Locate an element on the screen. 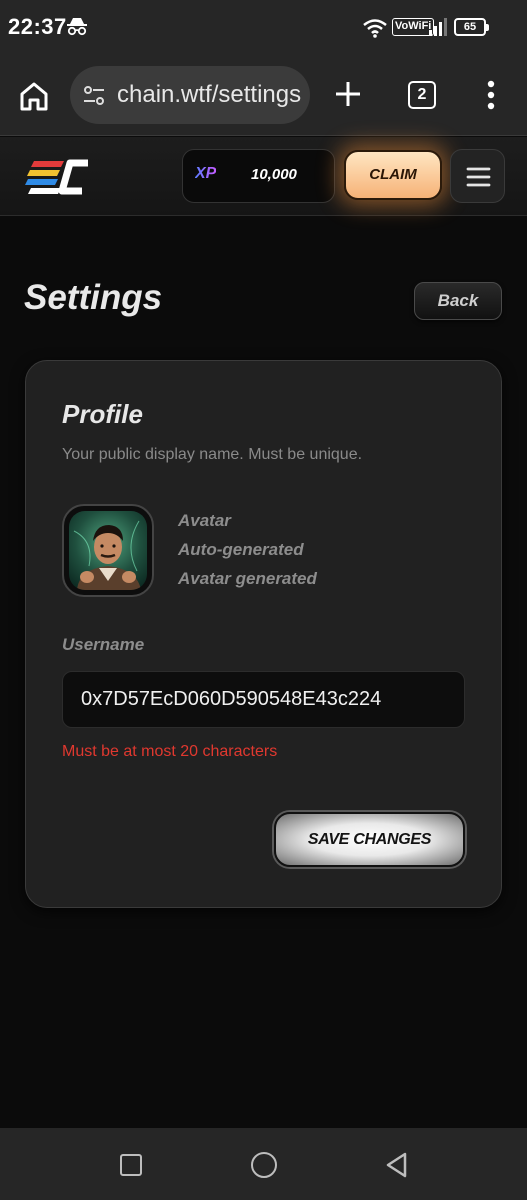 Image resolution: width=527 pixels, height=1200 pixels. claim-button: CLAIM is located at coordinates (393, 175).